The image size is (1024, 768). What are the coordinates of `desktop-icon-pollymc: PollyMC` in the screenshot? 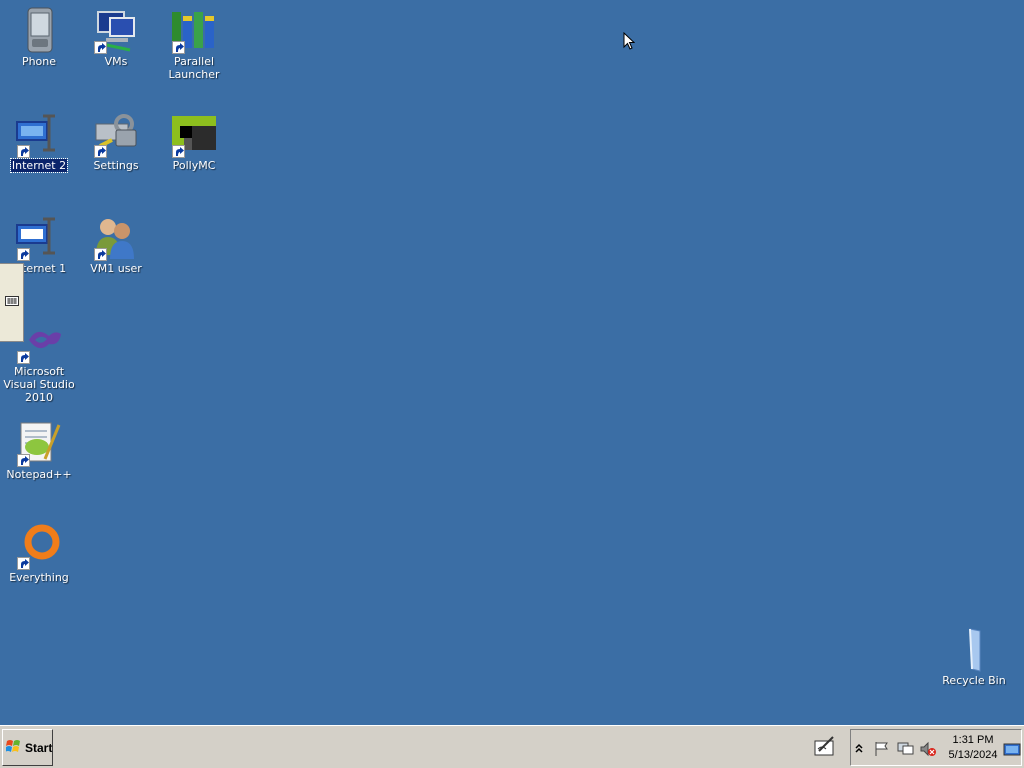 It's located at (194, 141).